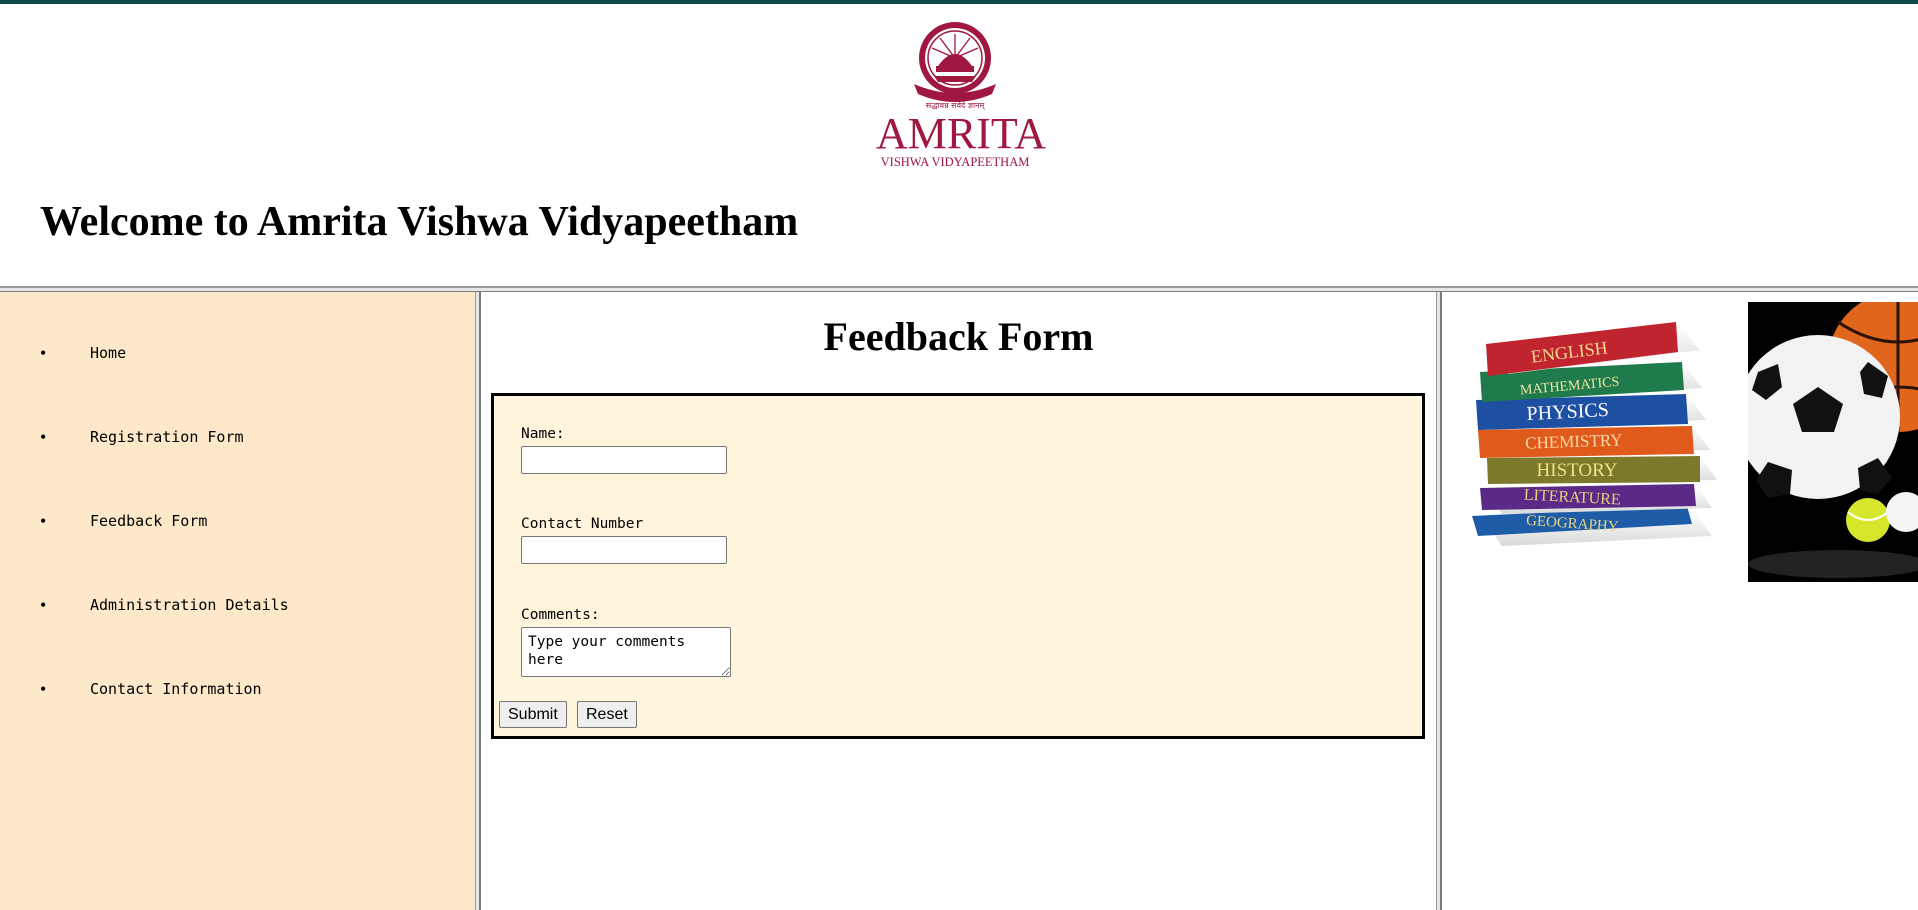 The image size is (1918, 910). I want to click on name-label: Name:, so click(543, 434).